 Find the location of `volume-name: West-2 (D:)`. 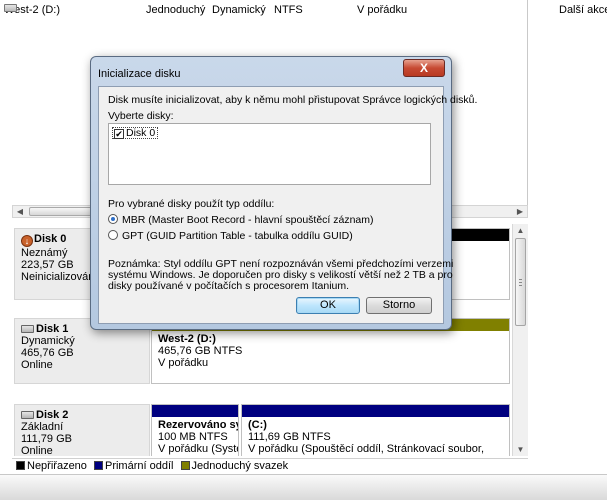

volume-name: West-2 (D:) is located at coordinates (32, 10).